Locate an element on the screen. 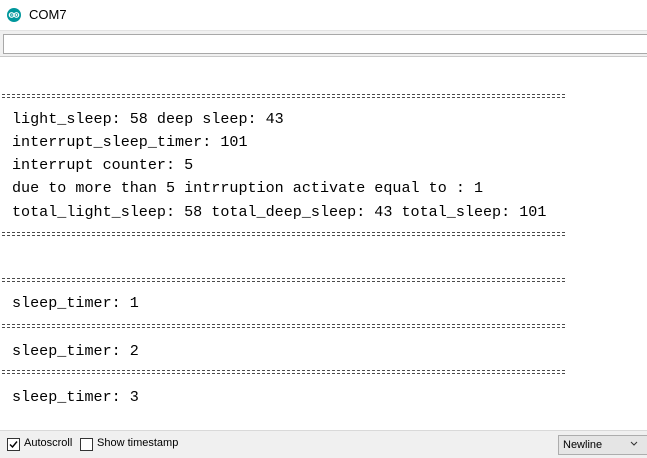 The image size is (647, 458). output-line: sleep_timer: 3 is located at coordinates (75, 397).